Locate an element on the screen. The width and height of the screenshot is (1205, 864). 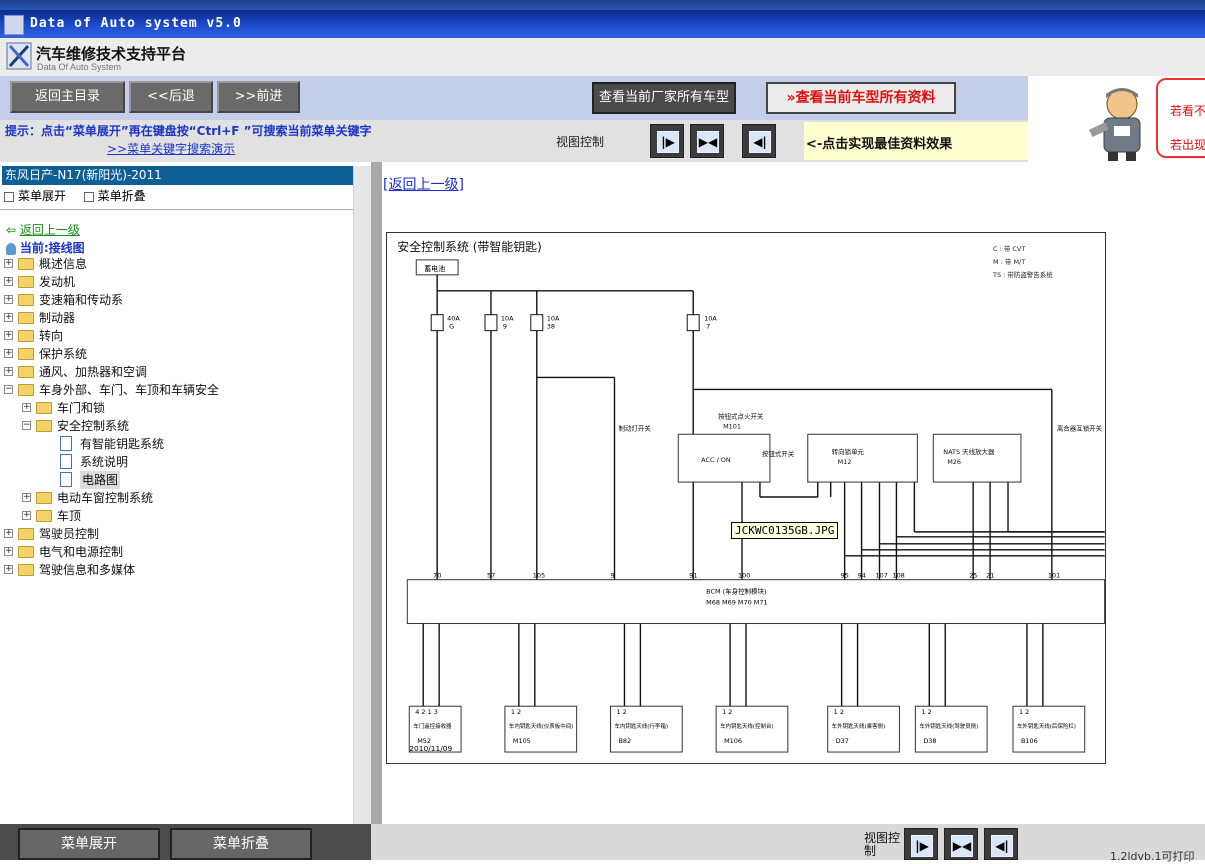
view-expand-right-button: |▶ is located at coordinates (667, 141).